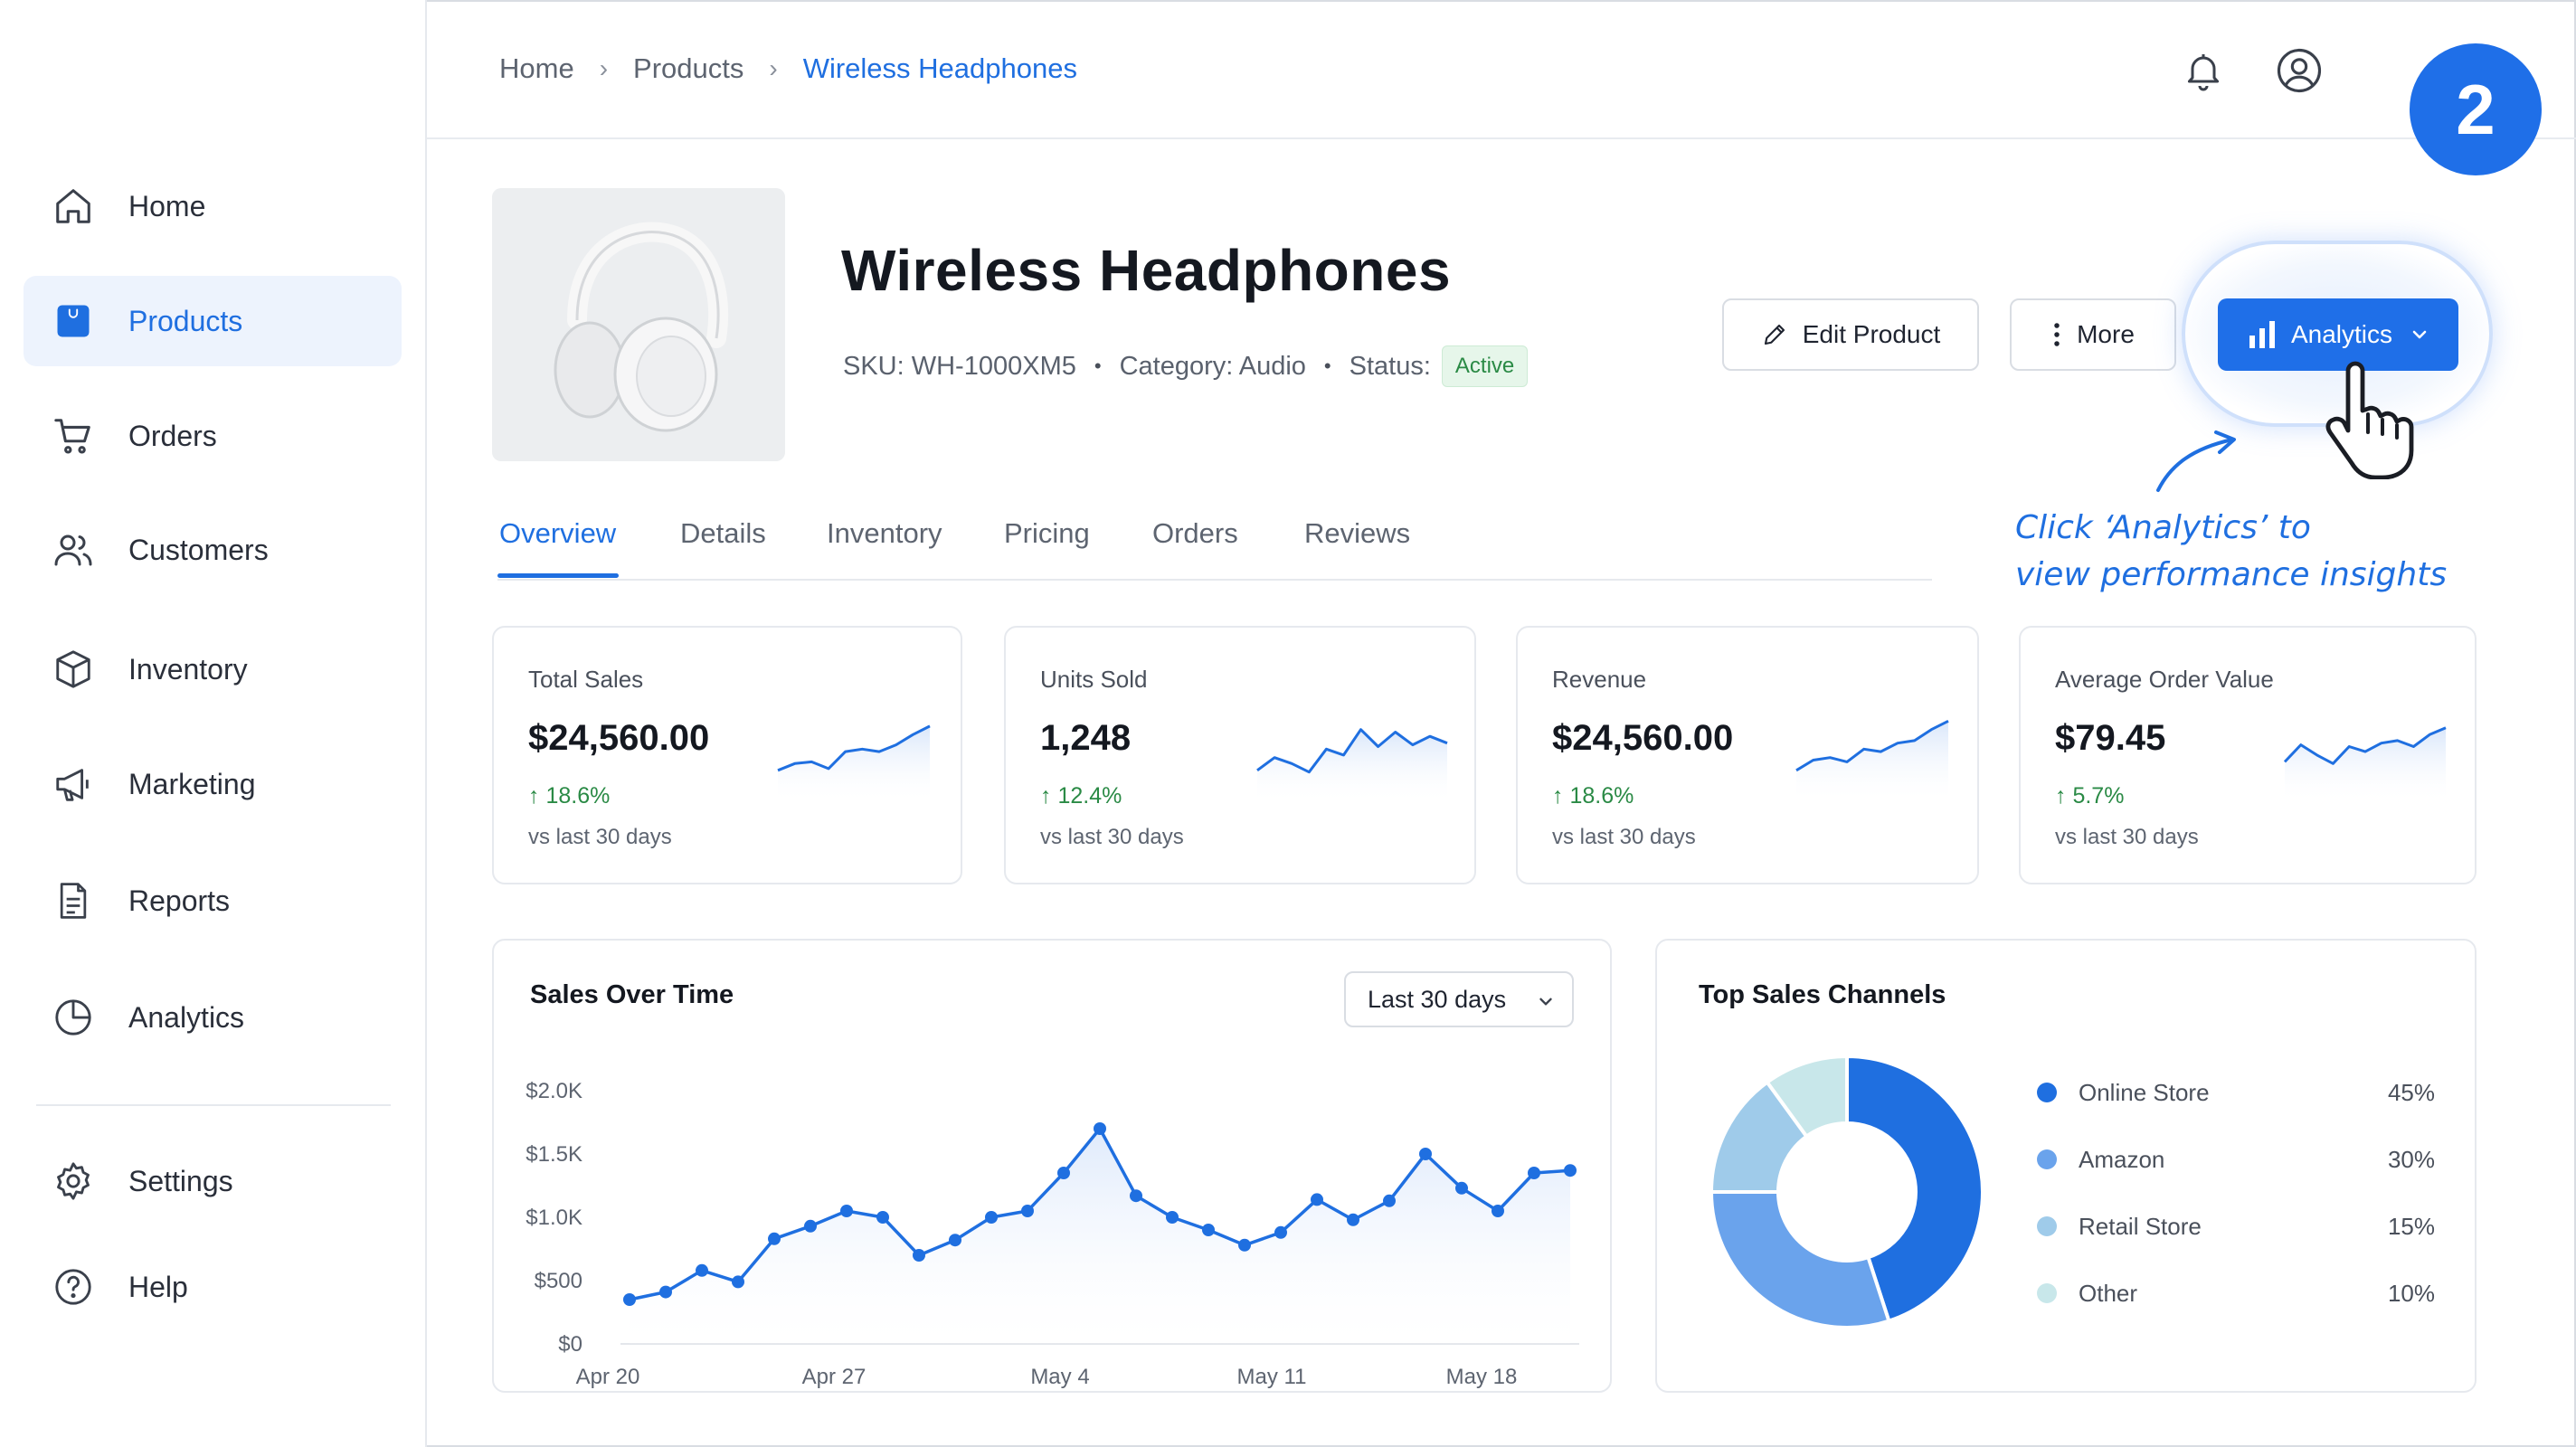 This screenshot has width=2576, height=1447. Describe the element at coordinates (180, 900) in the screenshot. I see `sidebar-item-label: Reports` at that location.